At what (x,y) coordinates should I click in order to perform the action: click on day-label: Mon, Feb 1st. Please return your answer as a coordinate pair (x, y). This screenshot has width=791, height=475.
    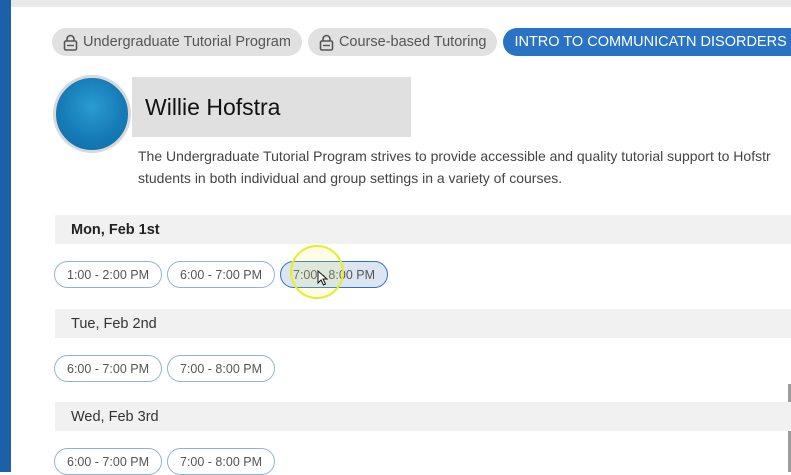
    Looking at the image, I should click on (115, 229).